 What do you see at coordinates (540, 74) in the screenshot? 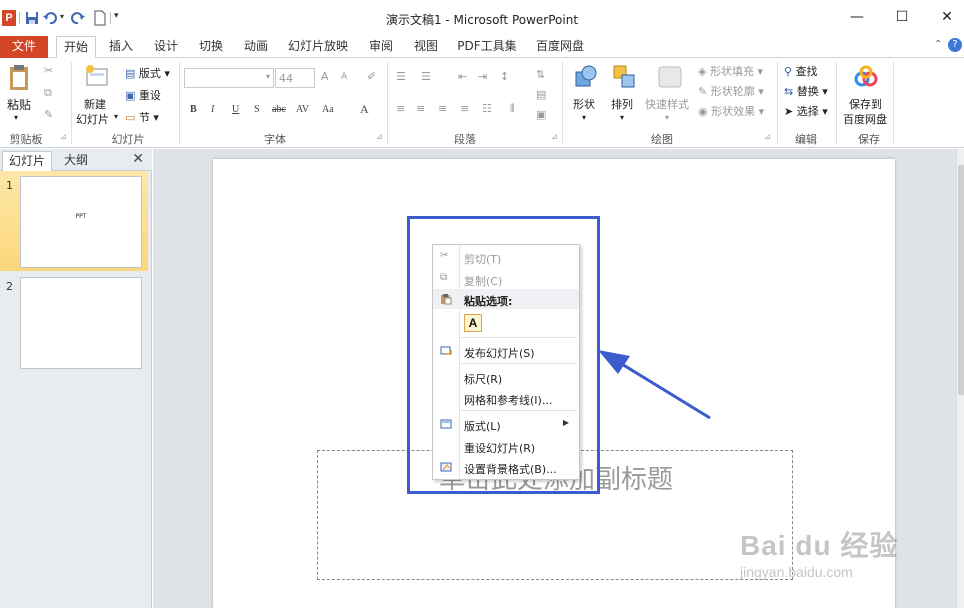
I see `text-direction-icon: ⇅` at bounding box center [540, 74].